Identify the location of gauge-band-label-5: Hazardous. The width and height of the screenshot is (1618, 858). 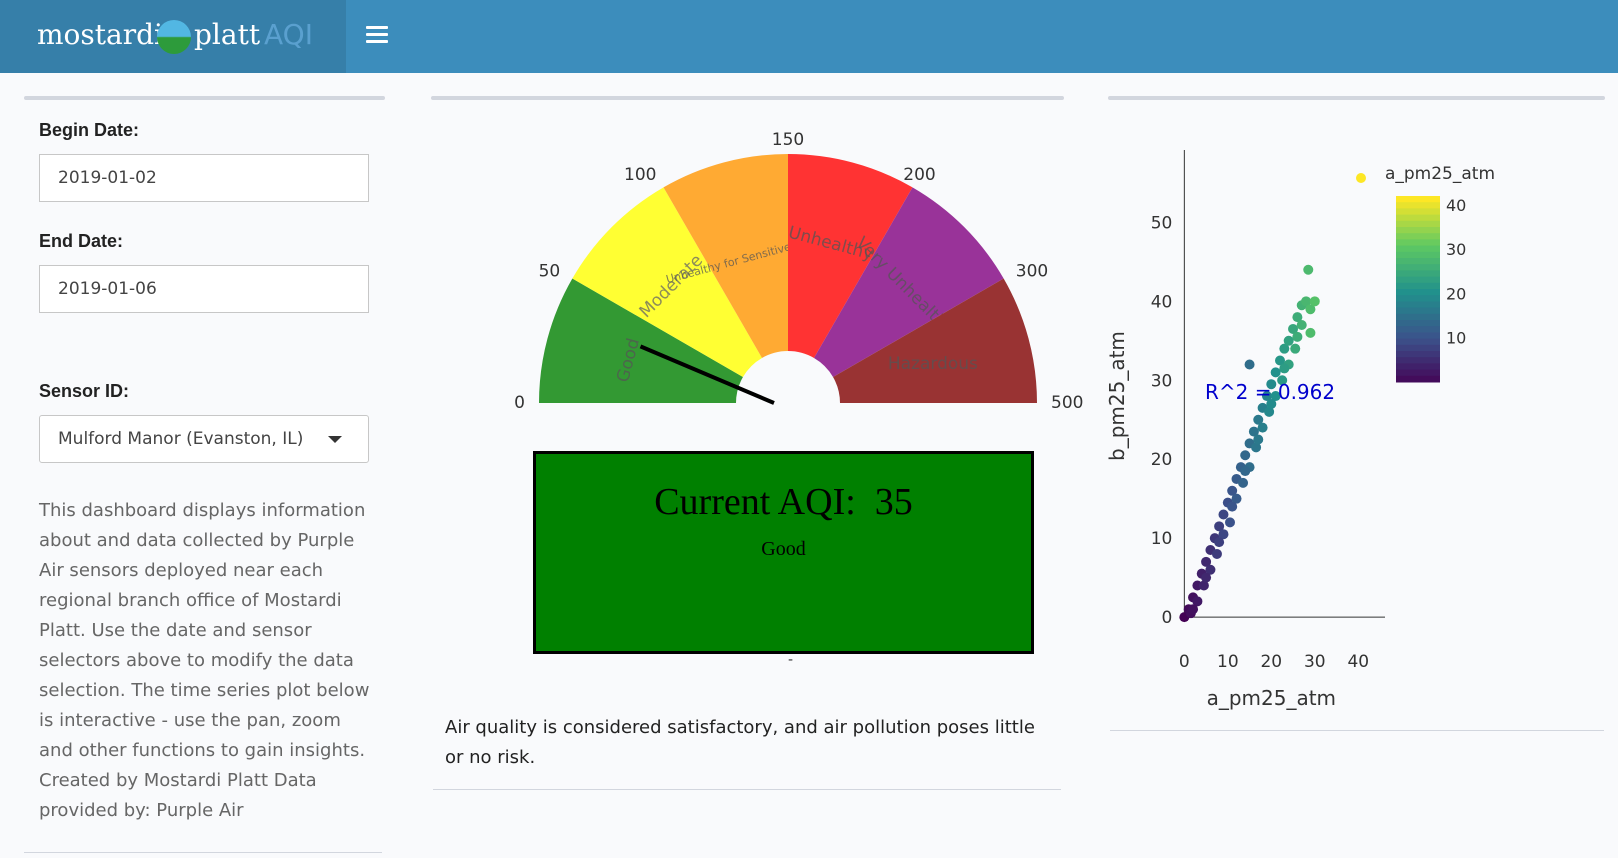
(933, 364).